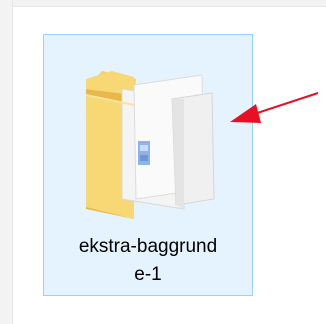  Describe the element at coordinates (148, 246) in the screenshot. I see `folder-name-line-1: ekstra-baggrund` at that location.